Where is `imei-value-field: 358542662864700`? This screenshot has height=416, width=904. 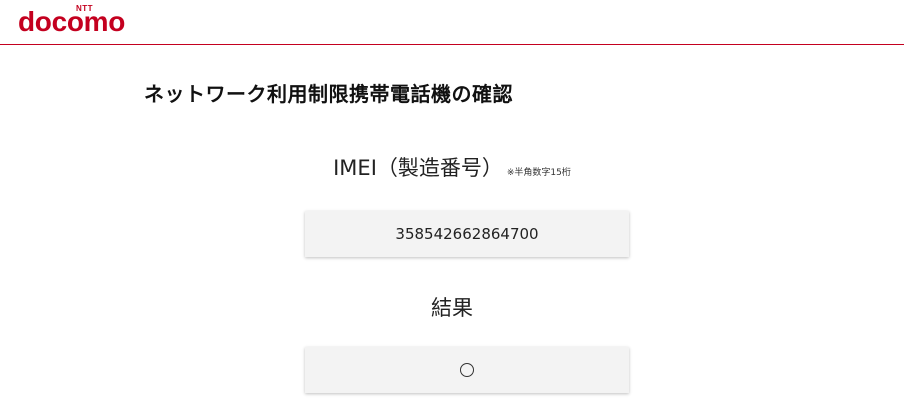
imei-value-field: 358542662864700 is located at coordinates (467, 234).